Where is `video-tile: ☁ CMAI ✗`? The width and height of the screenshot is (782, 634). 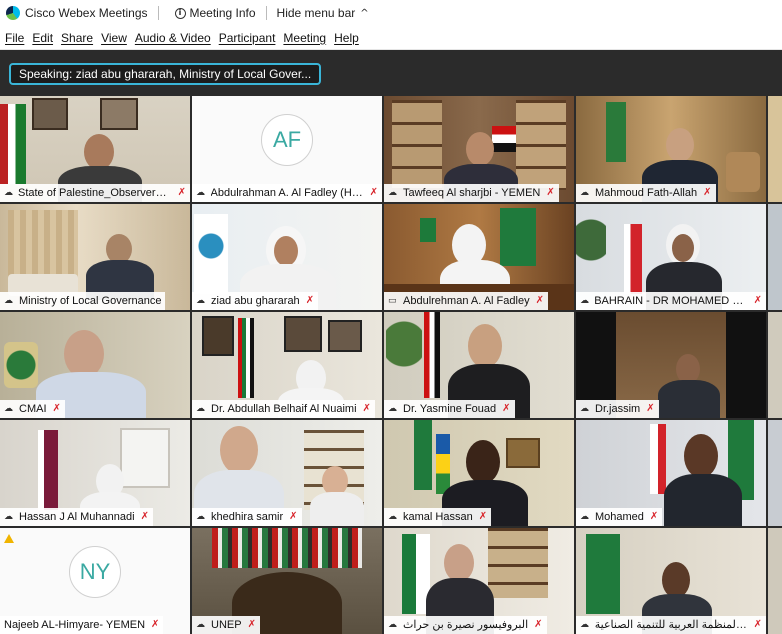 video-tile: ☁ CMAI ✗ is located at coordinates (95, 365).